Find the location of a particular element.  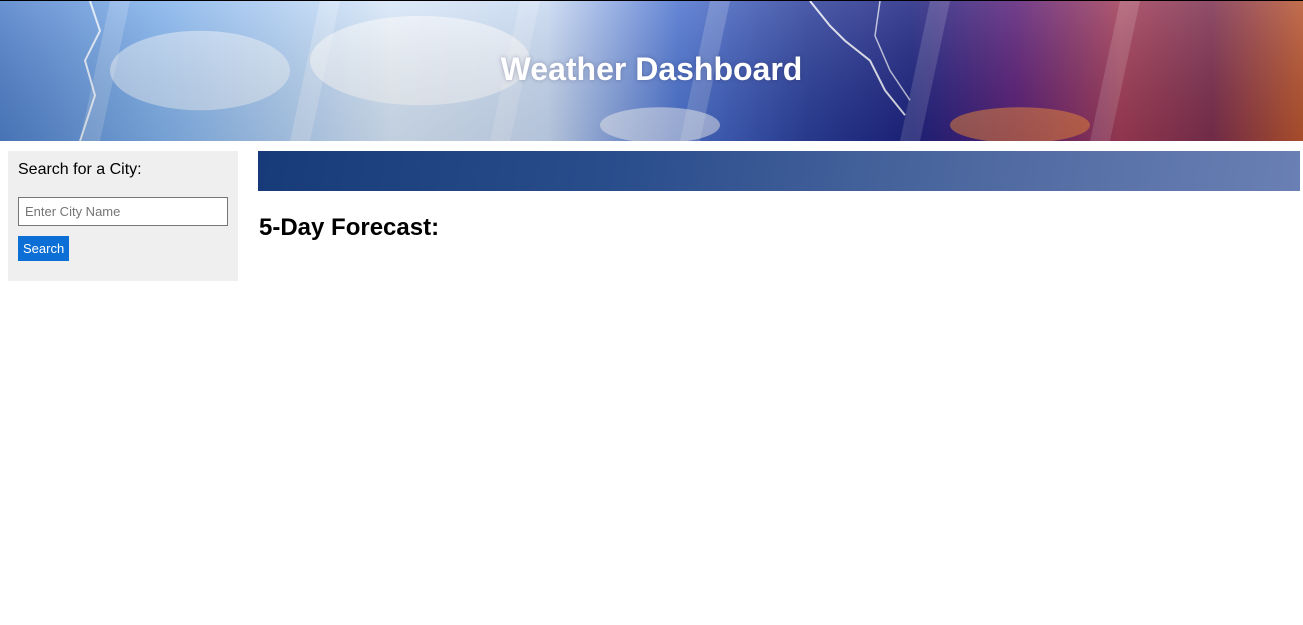

search-label: Search for a City: is located at coordinates (80, 169).